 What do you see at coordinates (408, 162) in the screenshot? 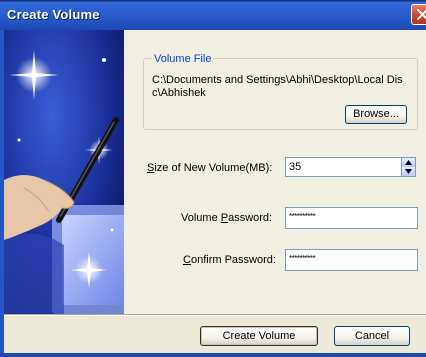
I see `up-arrow-icon` at bounding box center [408, 162].